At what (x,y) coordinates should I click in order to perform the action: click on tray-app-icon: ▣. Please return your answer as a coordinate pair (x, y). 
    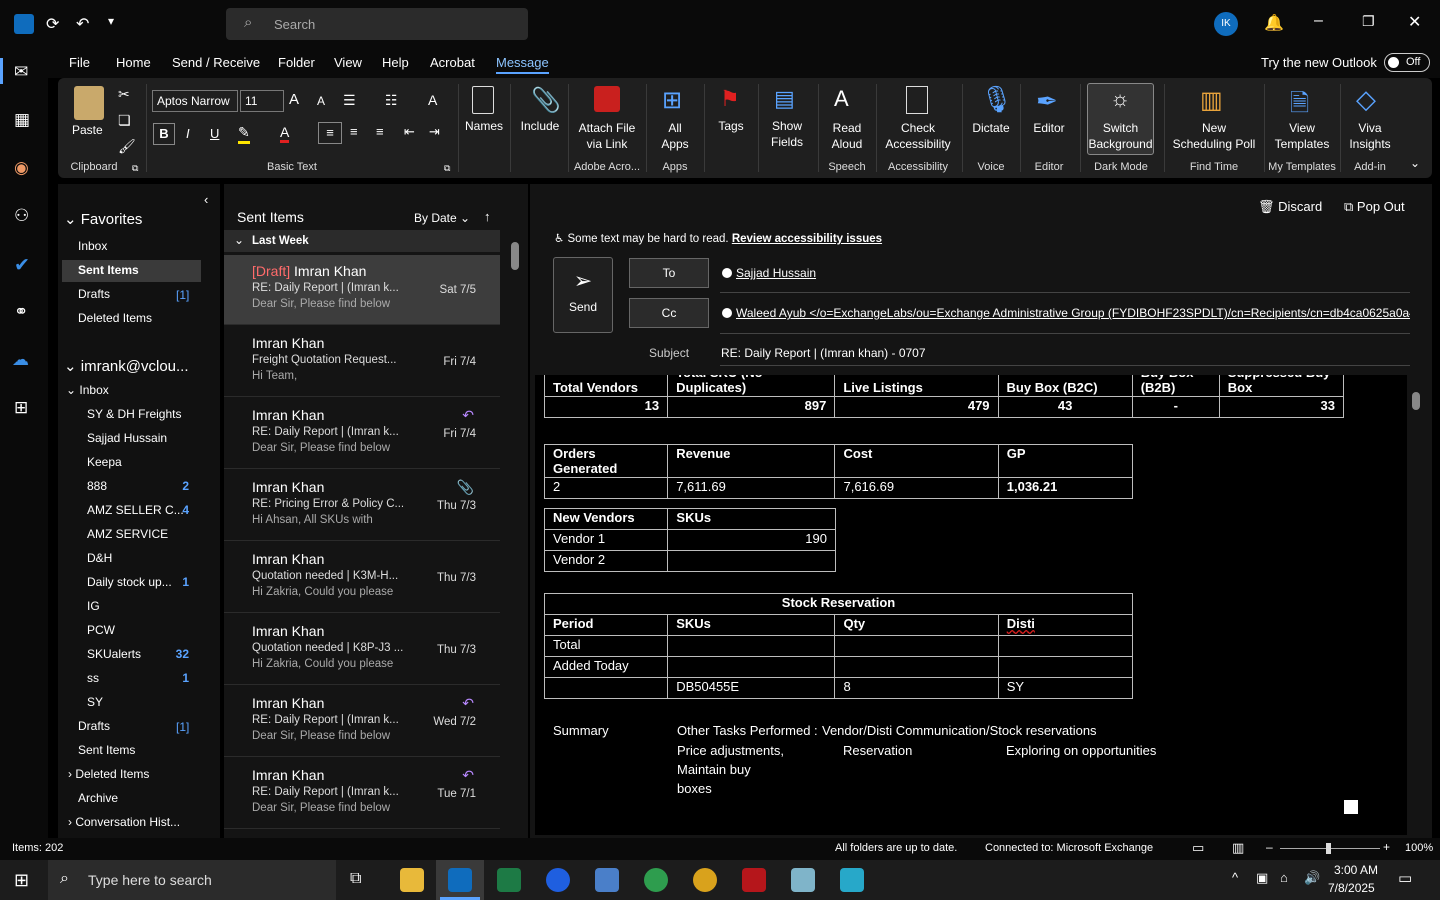
    Looking at the image, I should click on (1262, 878).